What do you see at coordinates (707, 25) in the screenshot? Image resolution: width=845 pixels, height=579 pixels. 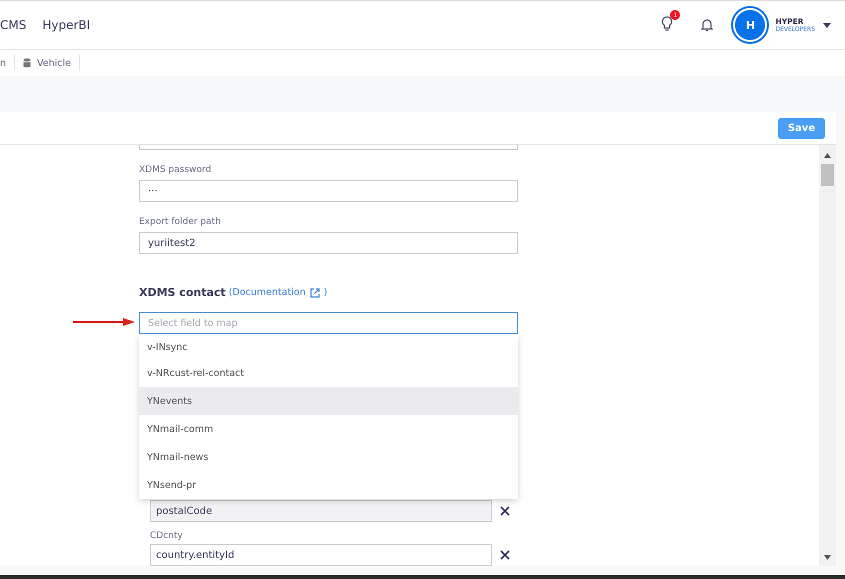 I see `bell-icon` at bounding box center [707, 25].